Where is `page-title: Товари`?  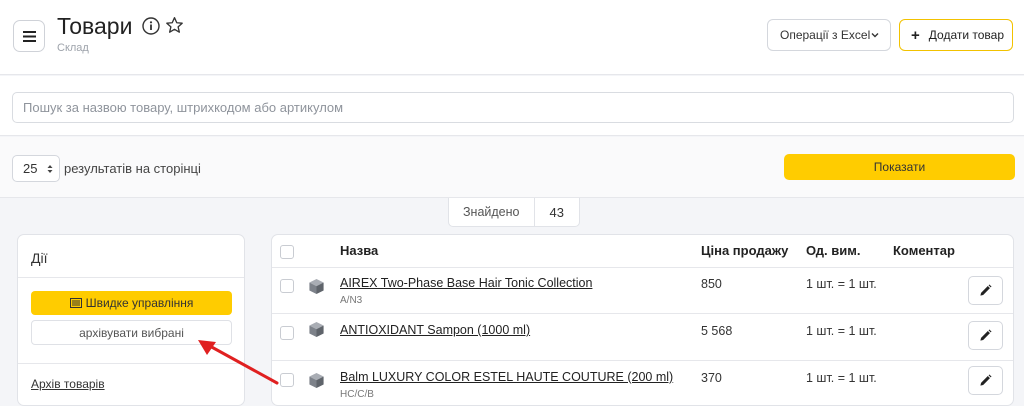 page-title: Товари is located at coordinates (95, 26).